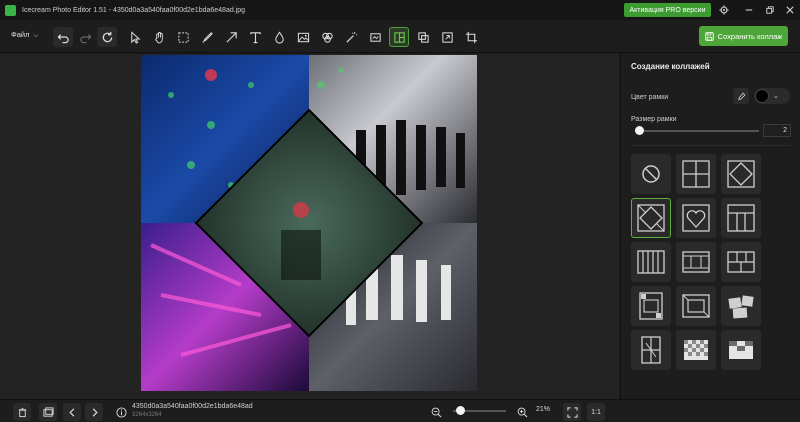 The width and height of the screenshot is (800, 422). I want to click on actual-size-button: 1:1, so click(596, 412).